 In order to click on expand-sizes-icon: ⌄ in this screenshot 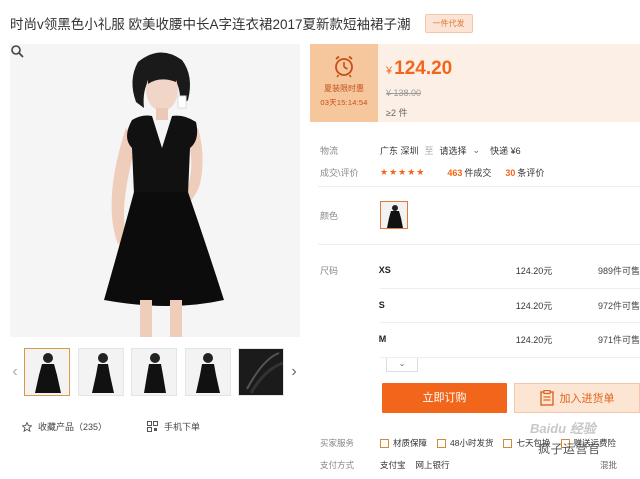, I will do `click(402, 365)`.